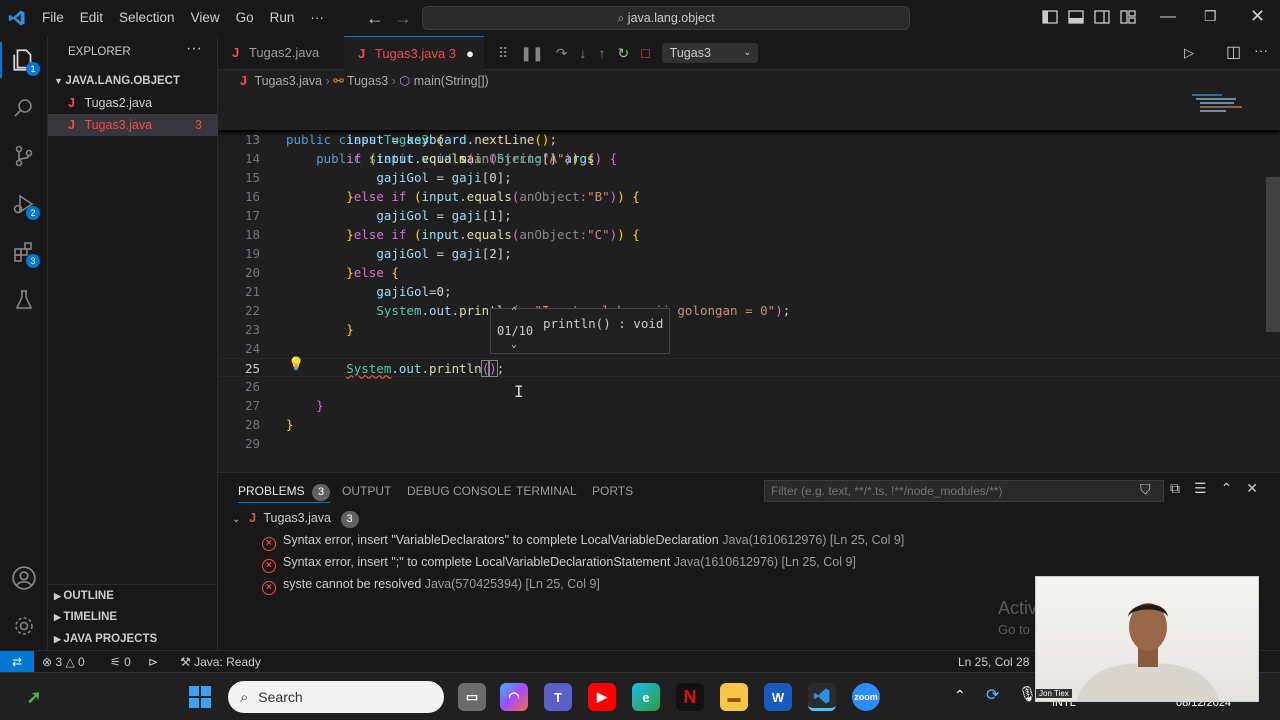 The image size is (1280, 720). Describe the element at coordinates (459, 491) in the screenshot. I see `tab-debug-console: DEBUG CONSOLE` at that location.